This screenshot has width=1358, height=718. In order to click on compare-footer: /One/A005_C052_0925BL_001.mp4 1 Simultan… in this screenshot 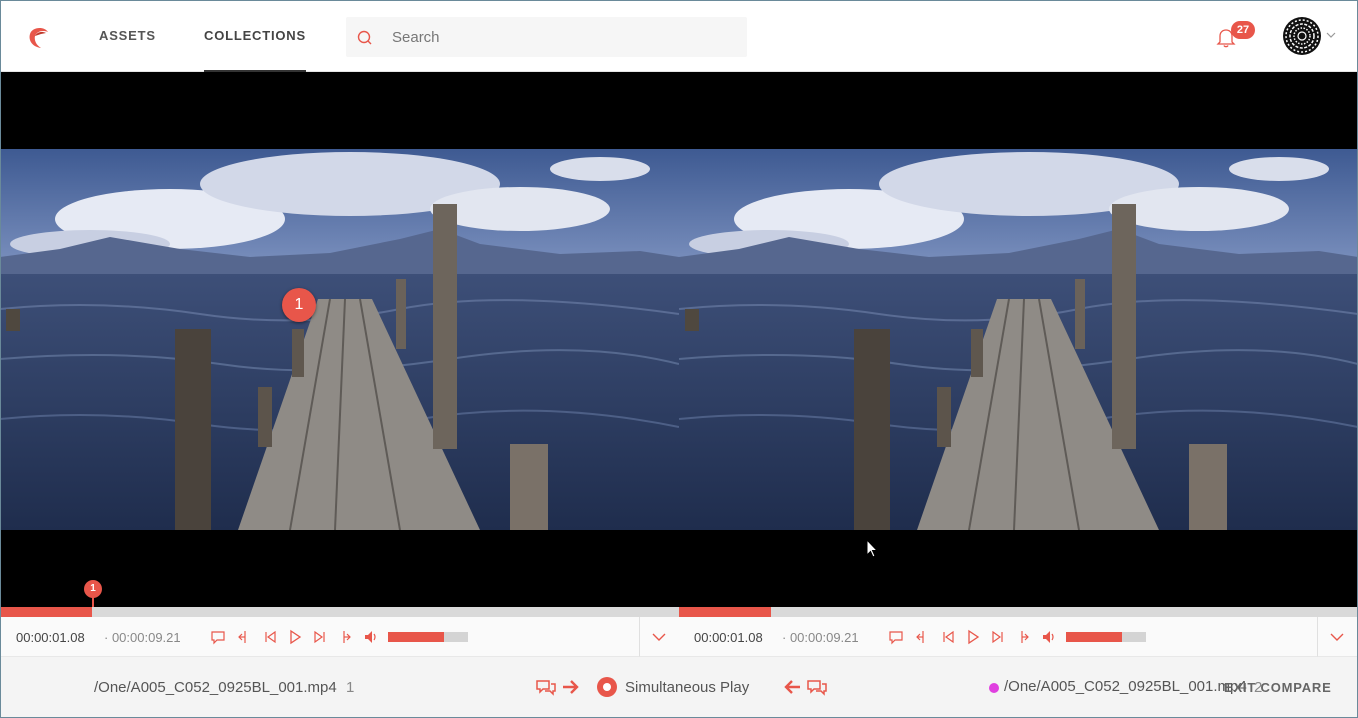, I will do `click(679, 687)`.